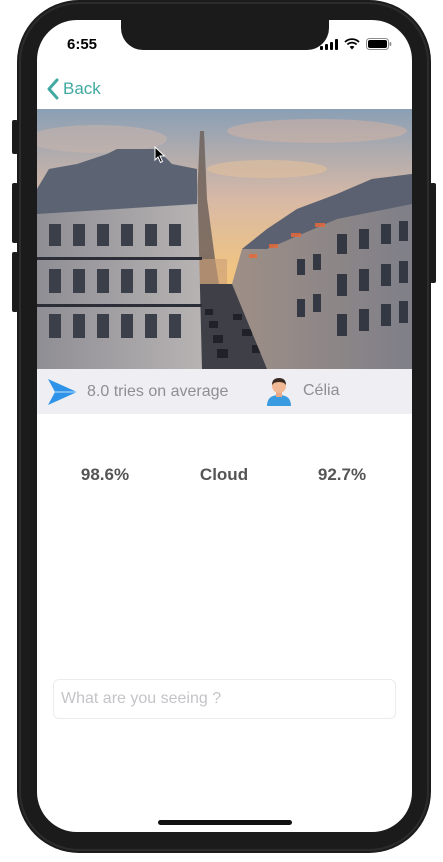 The image size is (443, 862). Describe the element at coordinates (433, 233) in the screenshot. I see `power-button` at that location.